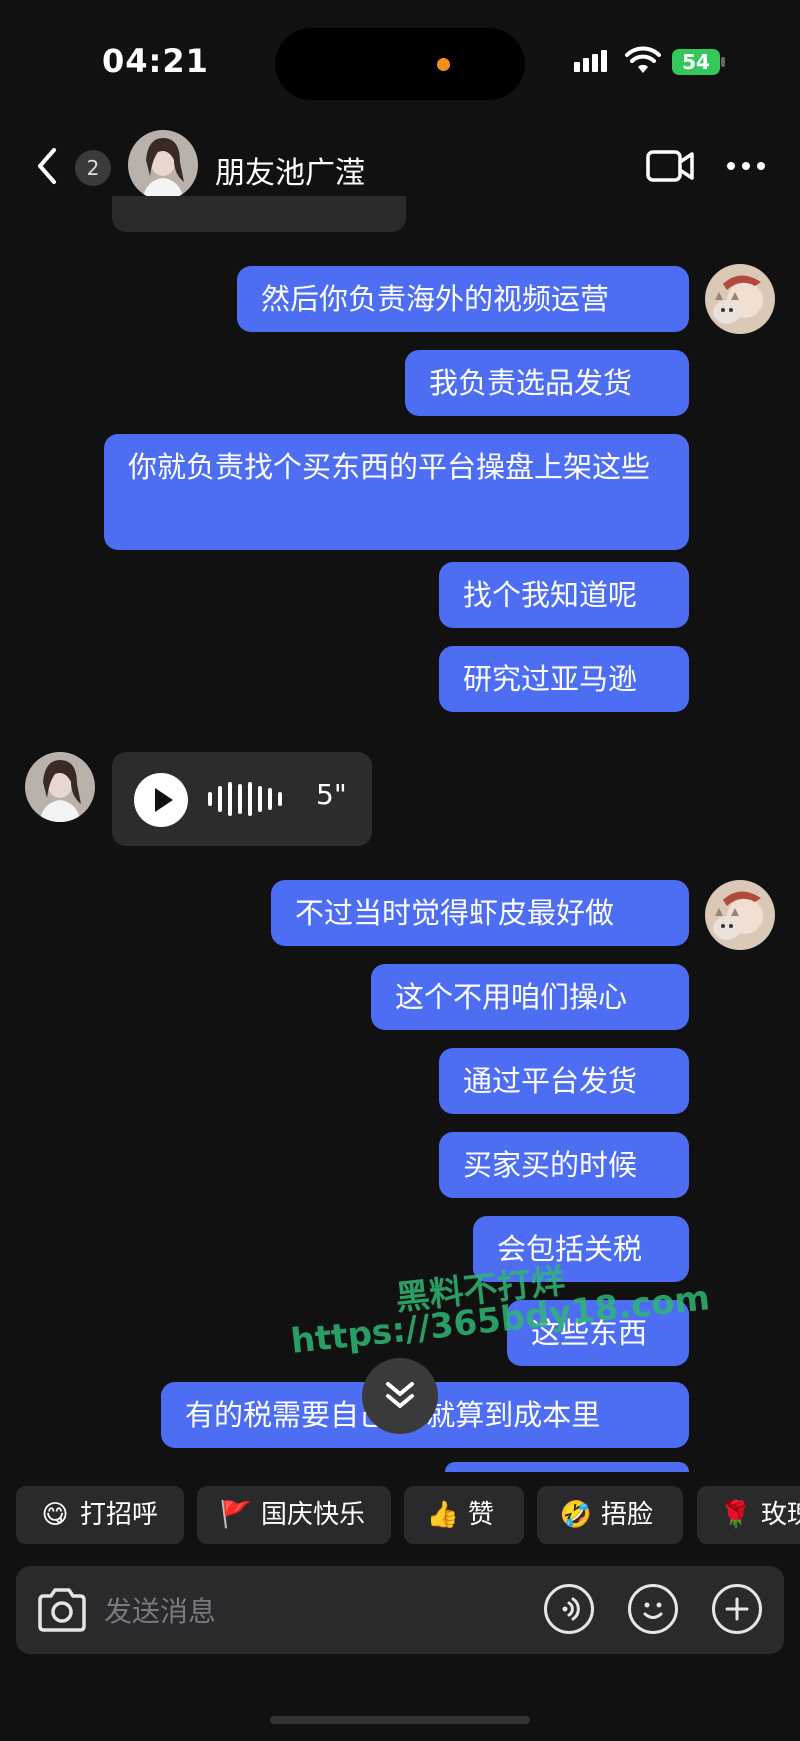 The width and height of the screenshot is (800, 1741). What do you see at coordinates (780, 1515) in the screenshot?
I see `quick-reply-label: 玫瑰` at bounding box center [780, 1515].